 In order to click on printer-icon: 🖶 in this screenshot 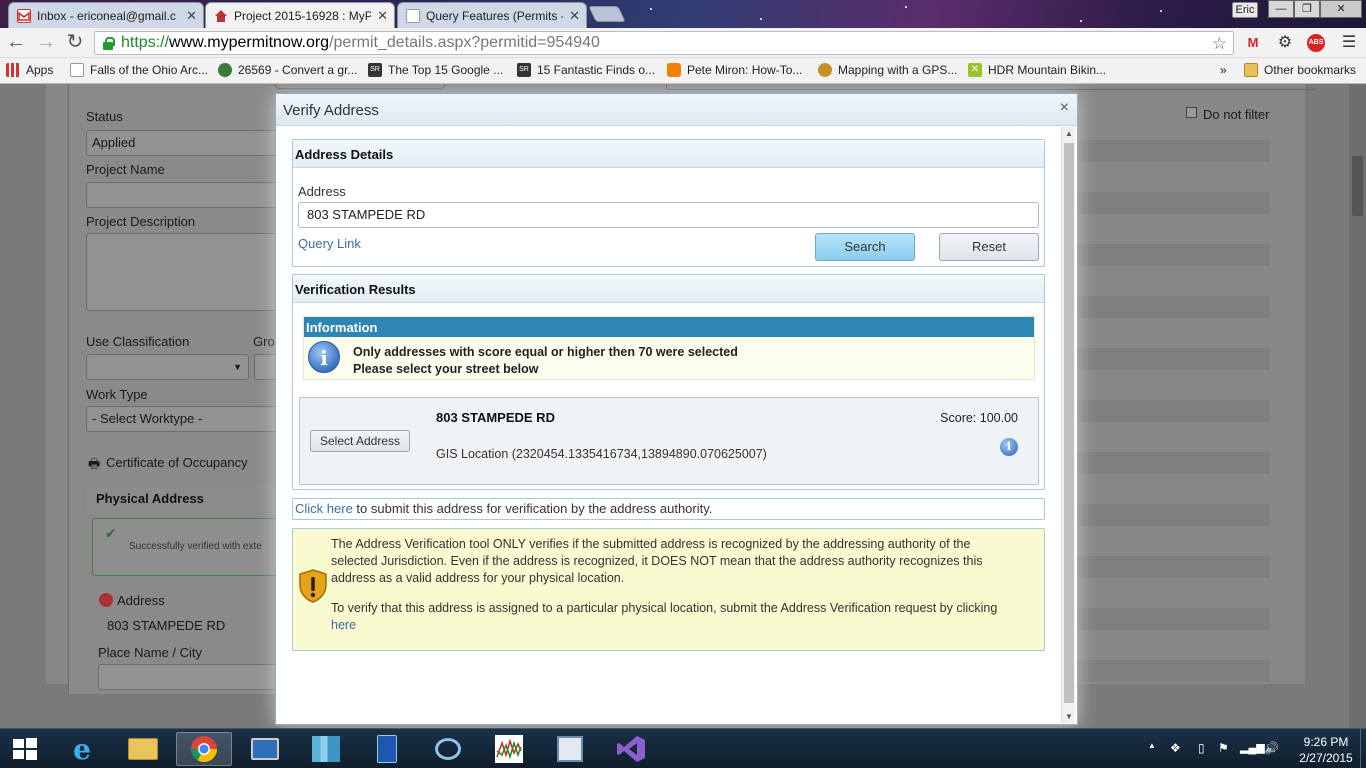, I will do `click(94, 466)`.